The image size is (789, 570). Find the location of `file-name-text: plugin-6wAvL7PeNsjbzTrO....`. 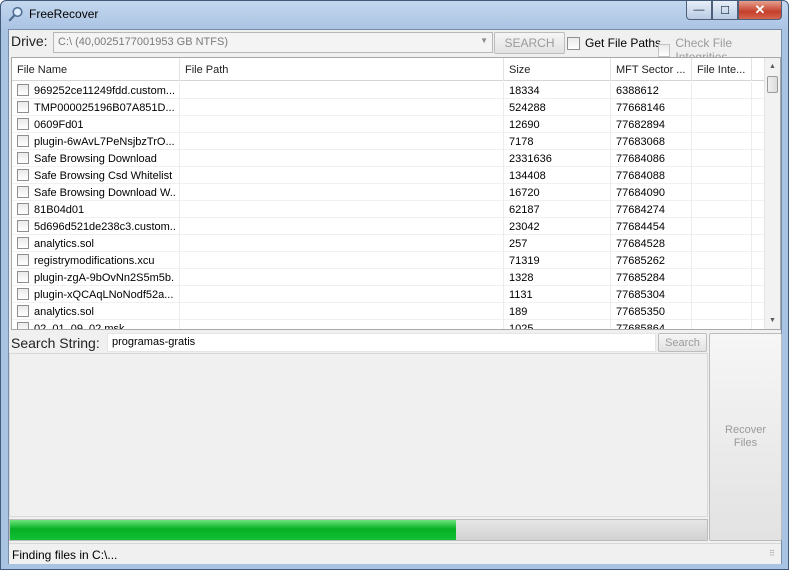

file-name-text: plugin-6wAvL7PeNsjbzTrO.... is located at coordinates (104, 142).